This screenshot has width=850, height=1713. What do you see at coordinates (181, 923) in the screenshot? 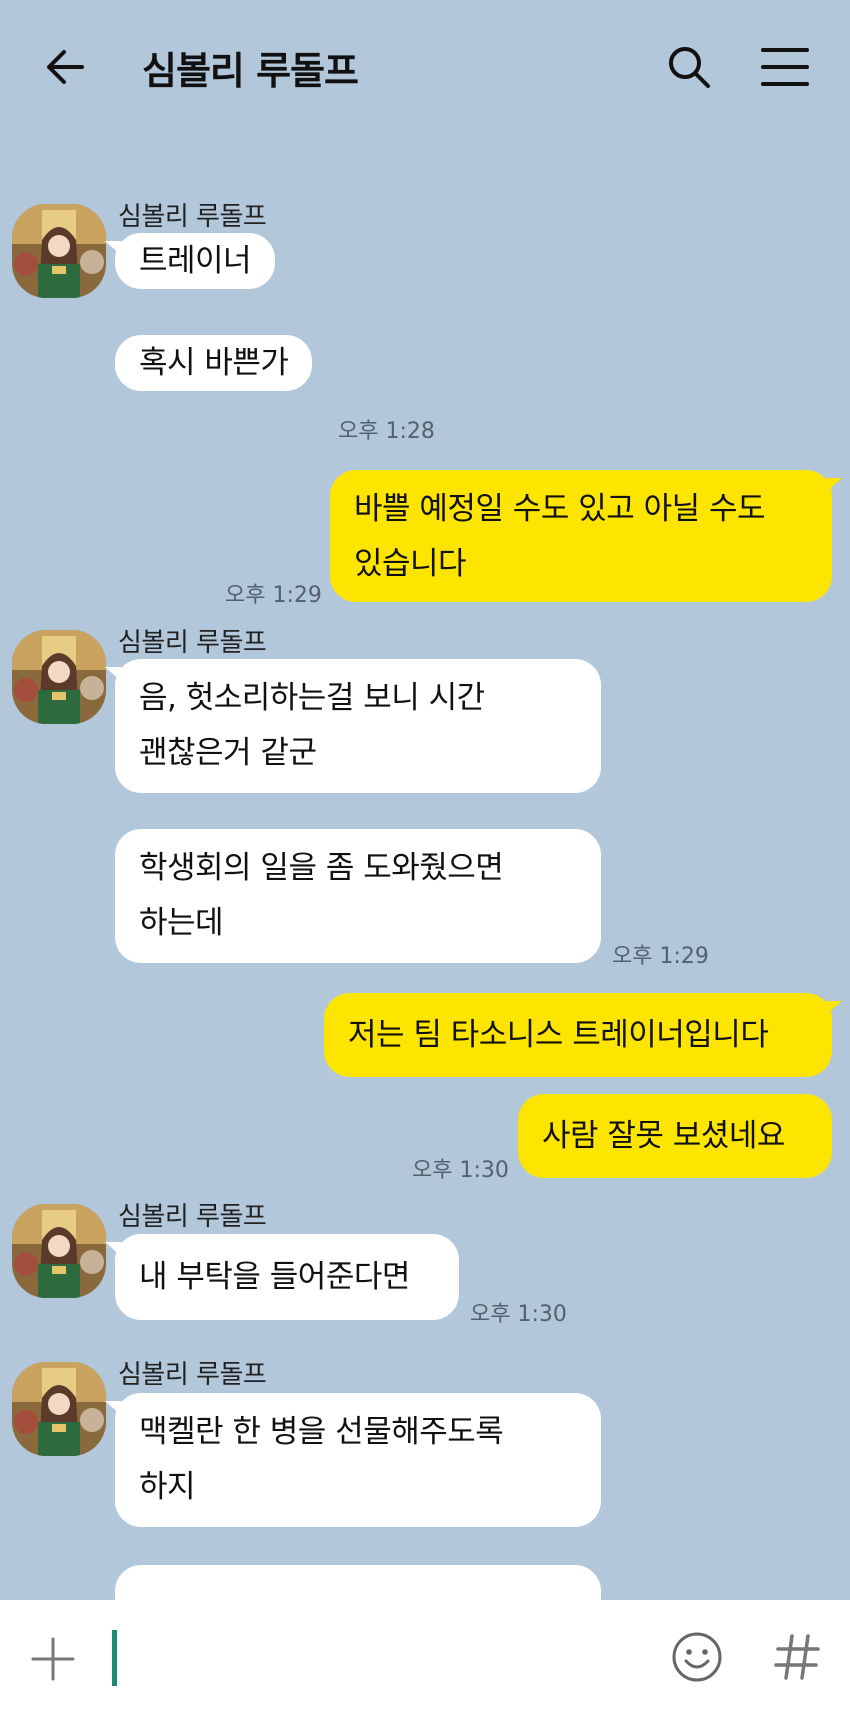
I see `message-text: 하는데` at bounding box center [181, 923].